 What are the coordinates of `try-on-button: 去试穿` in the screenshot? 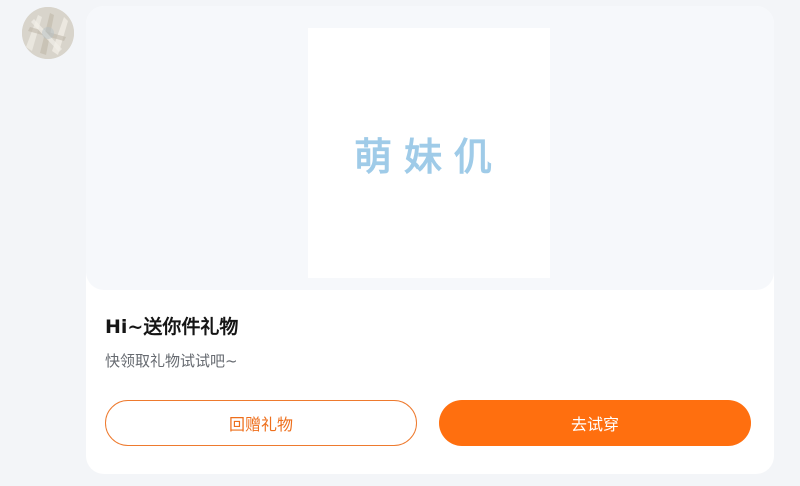 It's located at (595, 423).